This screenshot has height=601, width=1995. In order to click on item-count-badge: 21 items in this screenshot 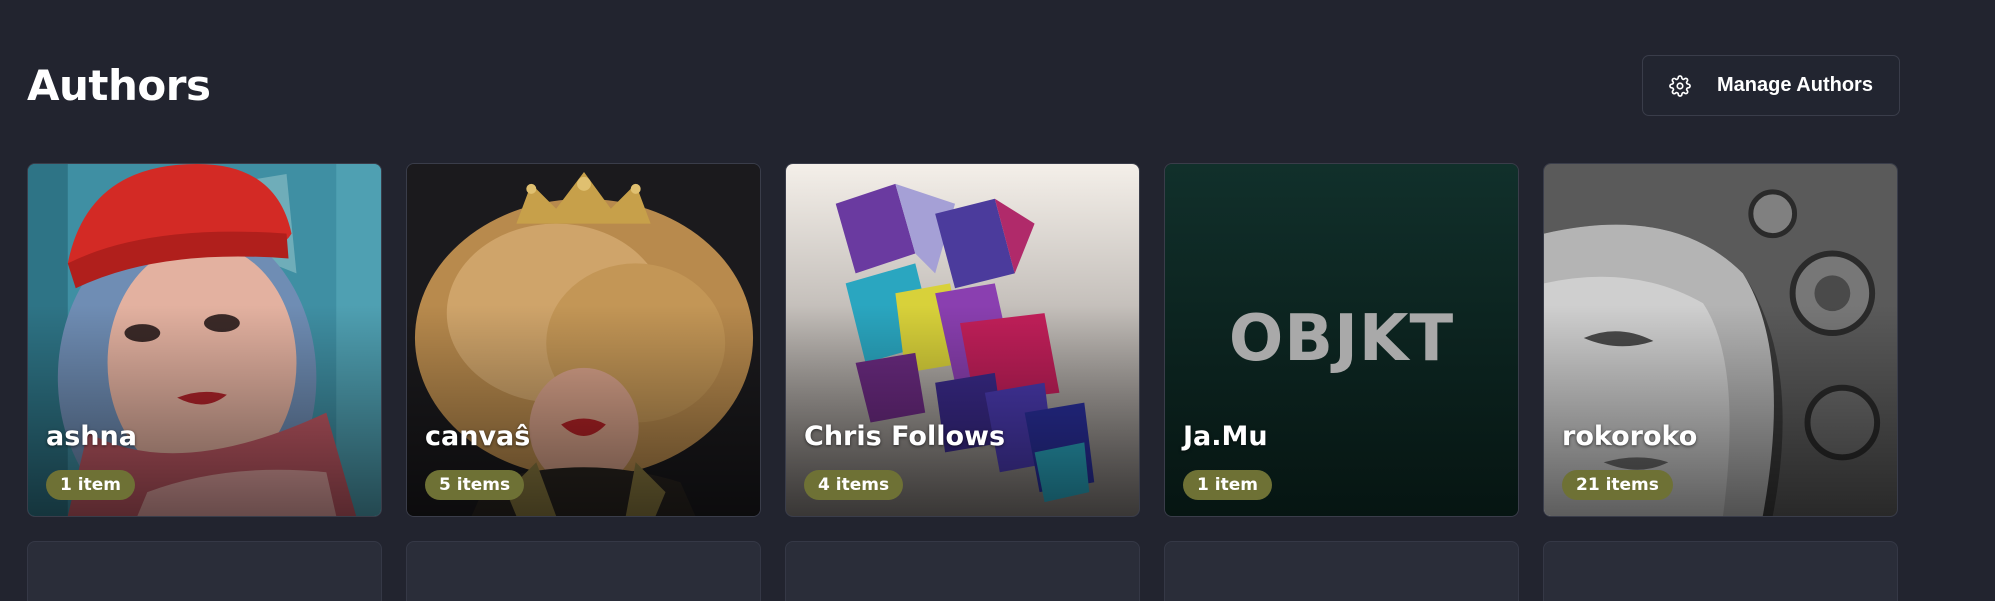, I will do `click(1617, 485)`.